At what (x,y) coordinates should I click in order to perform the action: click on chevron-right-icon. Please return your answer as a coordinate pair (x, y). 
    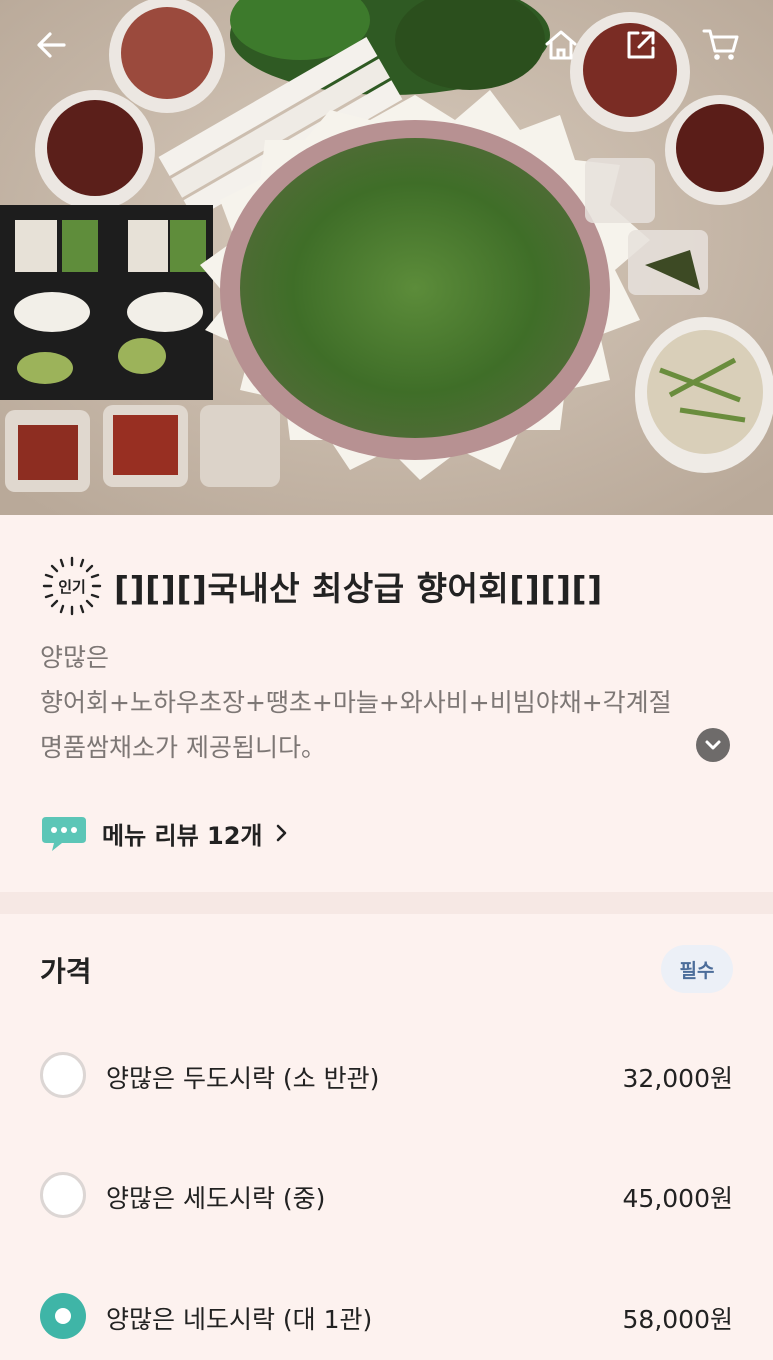
    Looking at the image, I should click on (281, 833).